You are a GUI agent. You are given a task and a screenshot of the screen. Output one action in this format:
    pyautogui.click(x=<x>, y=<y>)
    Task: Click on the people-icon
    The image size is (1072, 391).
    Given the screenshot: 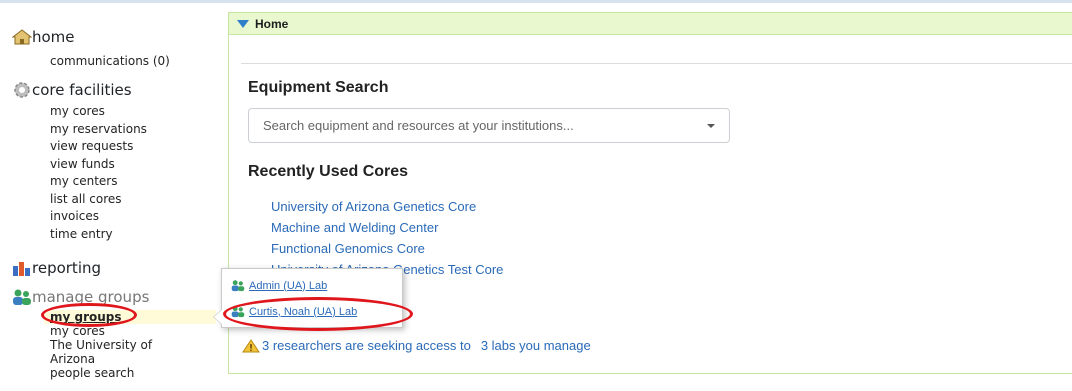 What is the action you would take?
    pyautogui.click(x=22, y=297)
    